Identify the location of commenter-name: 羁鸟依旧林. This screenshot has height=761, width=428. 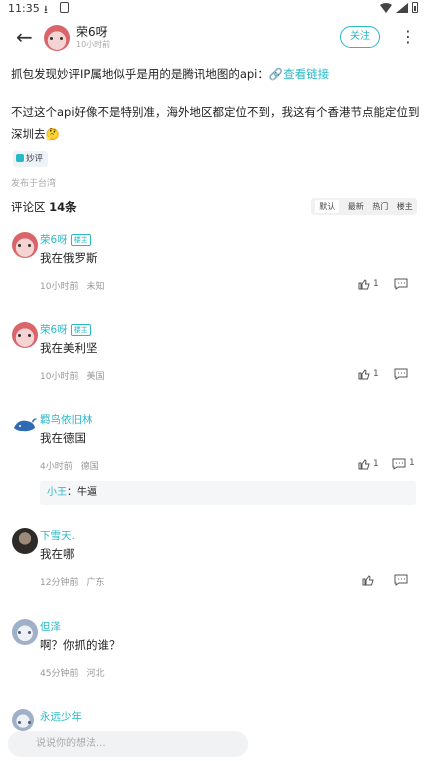
(66, 419).